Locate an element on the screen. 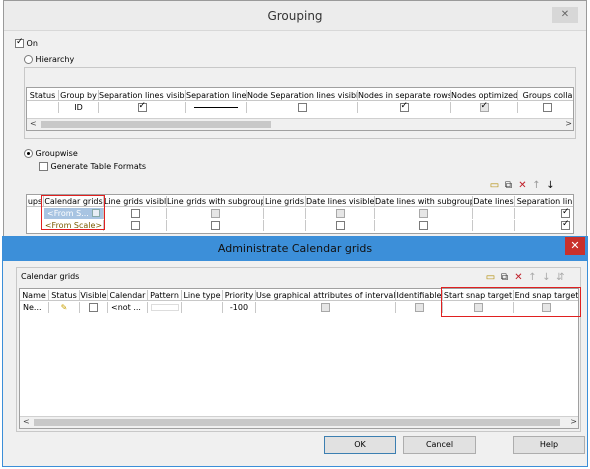 The height and width of the screenshot is (469, 590). date-lines-with-subgroups-checkbox is located at coordinates (423, 225).